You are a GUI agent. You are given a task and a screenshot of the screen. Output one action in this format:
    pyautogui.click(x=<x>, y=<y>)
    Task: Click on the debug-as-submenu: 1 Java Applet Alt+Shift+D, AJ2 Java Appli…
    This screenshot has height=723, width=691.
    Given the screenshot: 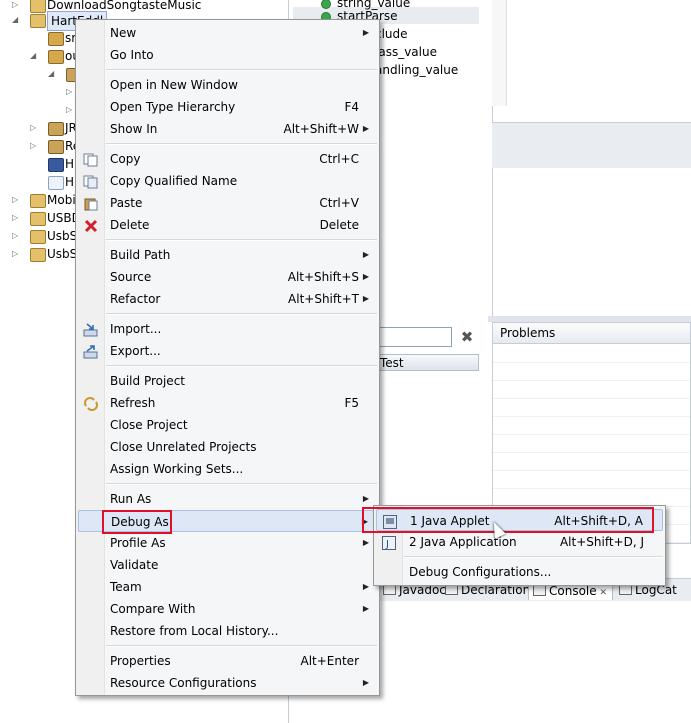 What is the action you would take?
    pyautogui.click(x=514, y=545)
    